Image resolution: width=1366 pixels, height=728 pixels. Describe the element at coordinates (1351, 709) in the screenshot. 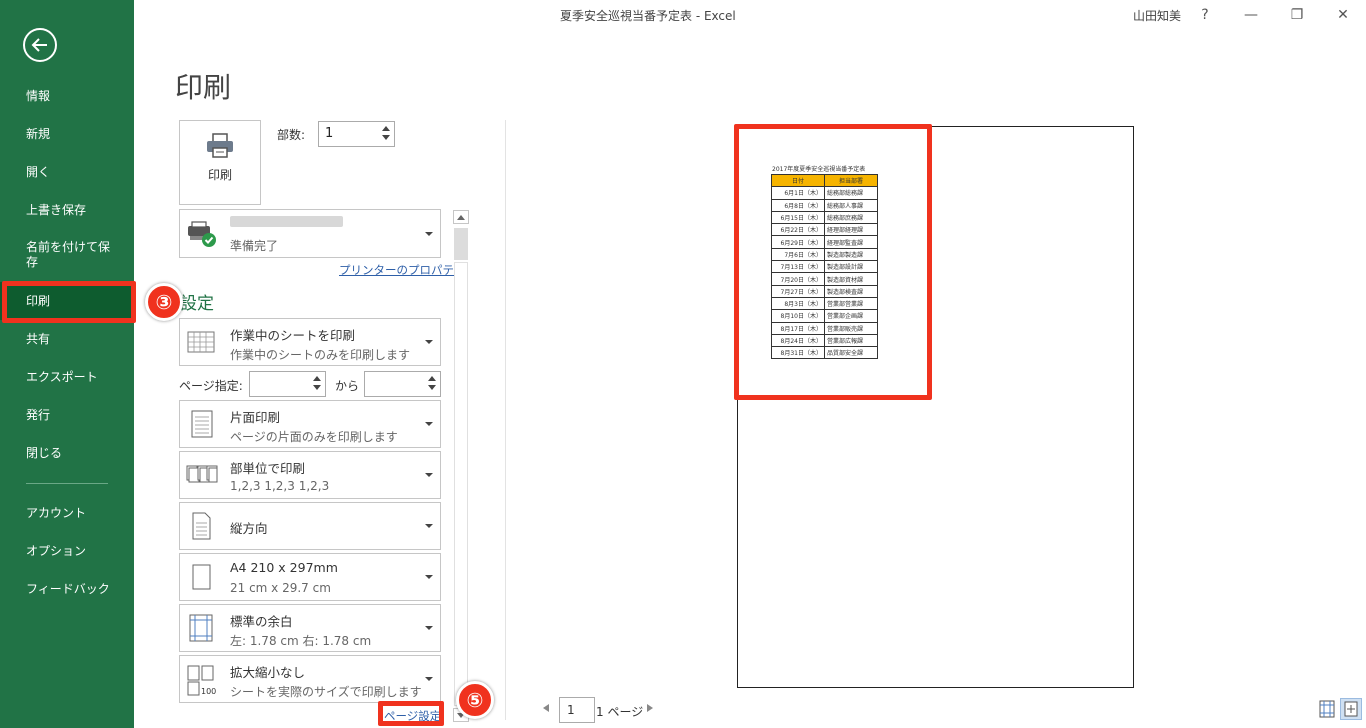

I see `zoom-to-page-icon` at that location.